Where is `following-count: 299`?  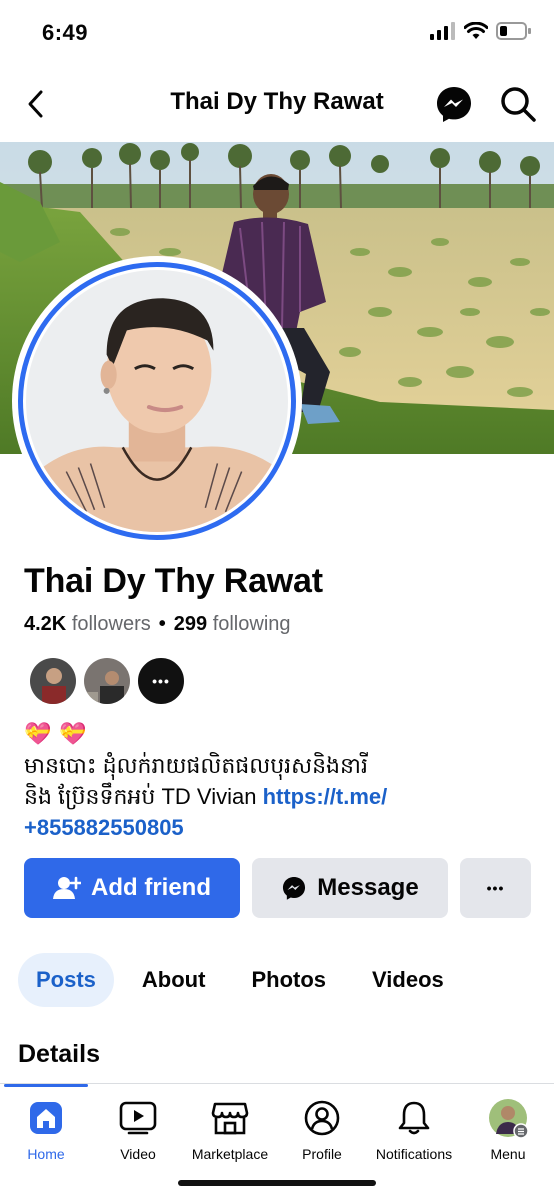 following-count: 299 is located at coordinates (190, 624).